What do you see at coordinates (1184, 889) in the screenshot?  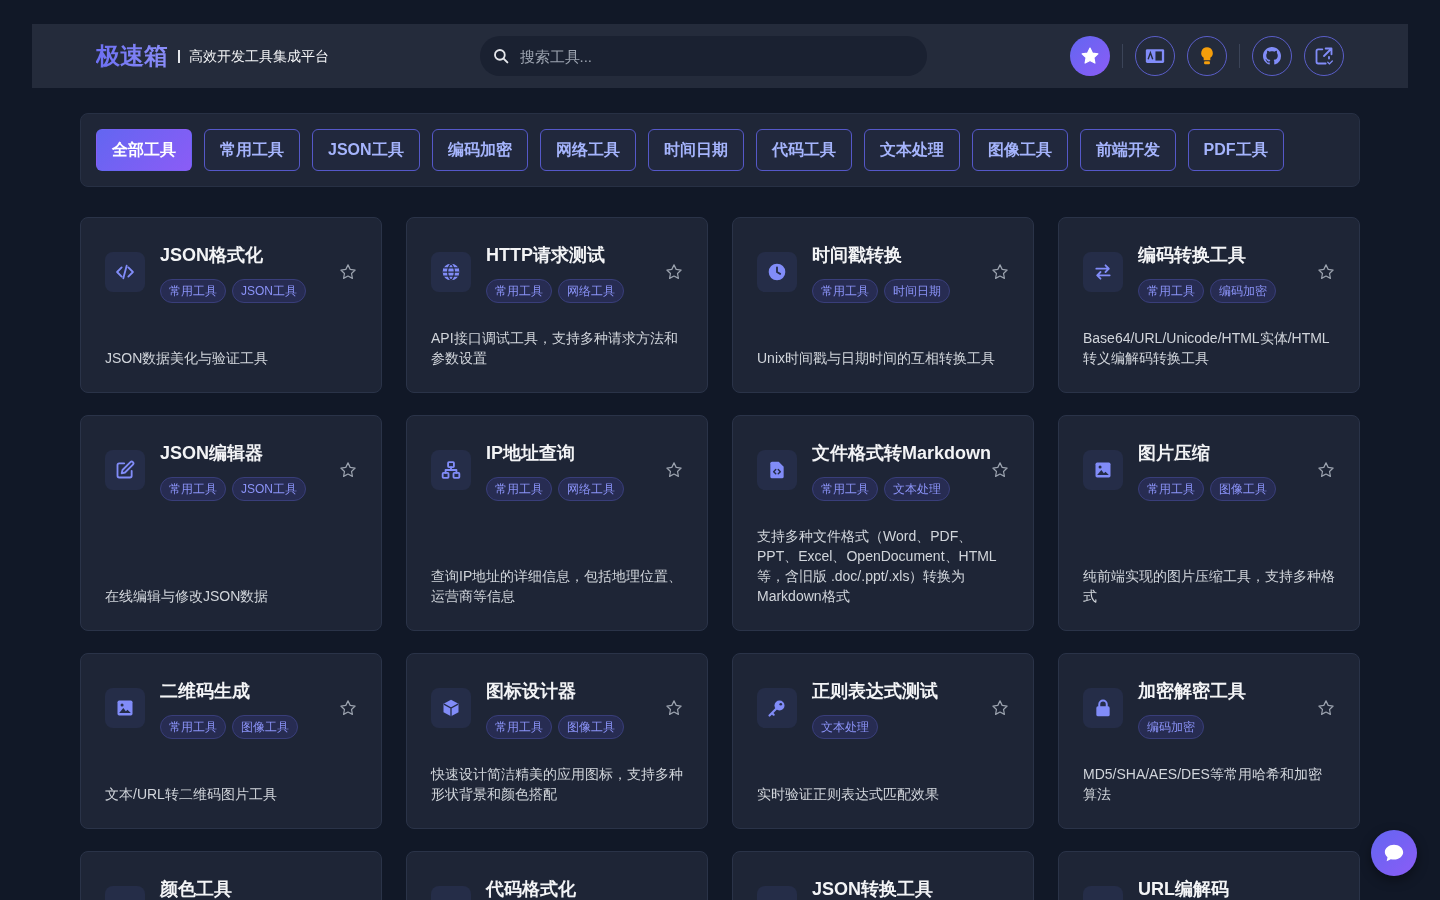 I see `tool-title: URL编解码` at bounding box center [1184, 889].